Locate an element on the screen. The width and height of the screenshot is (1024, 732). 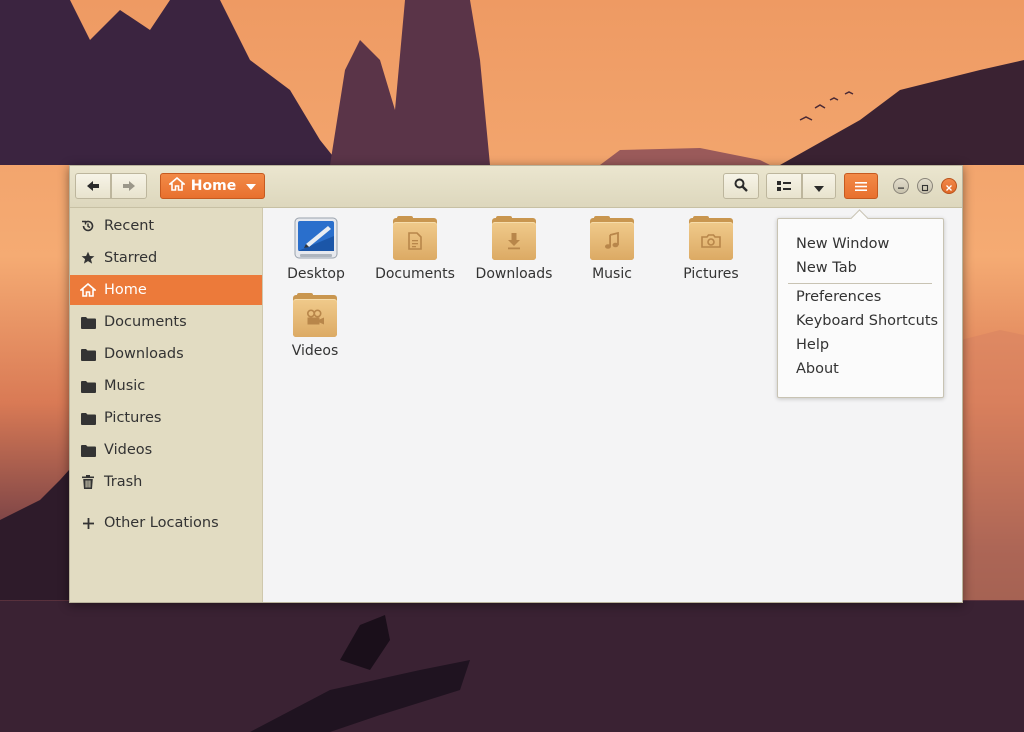
sidebar-item-label: Pictures is located at coordinates (133, 418).